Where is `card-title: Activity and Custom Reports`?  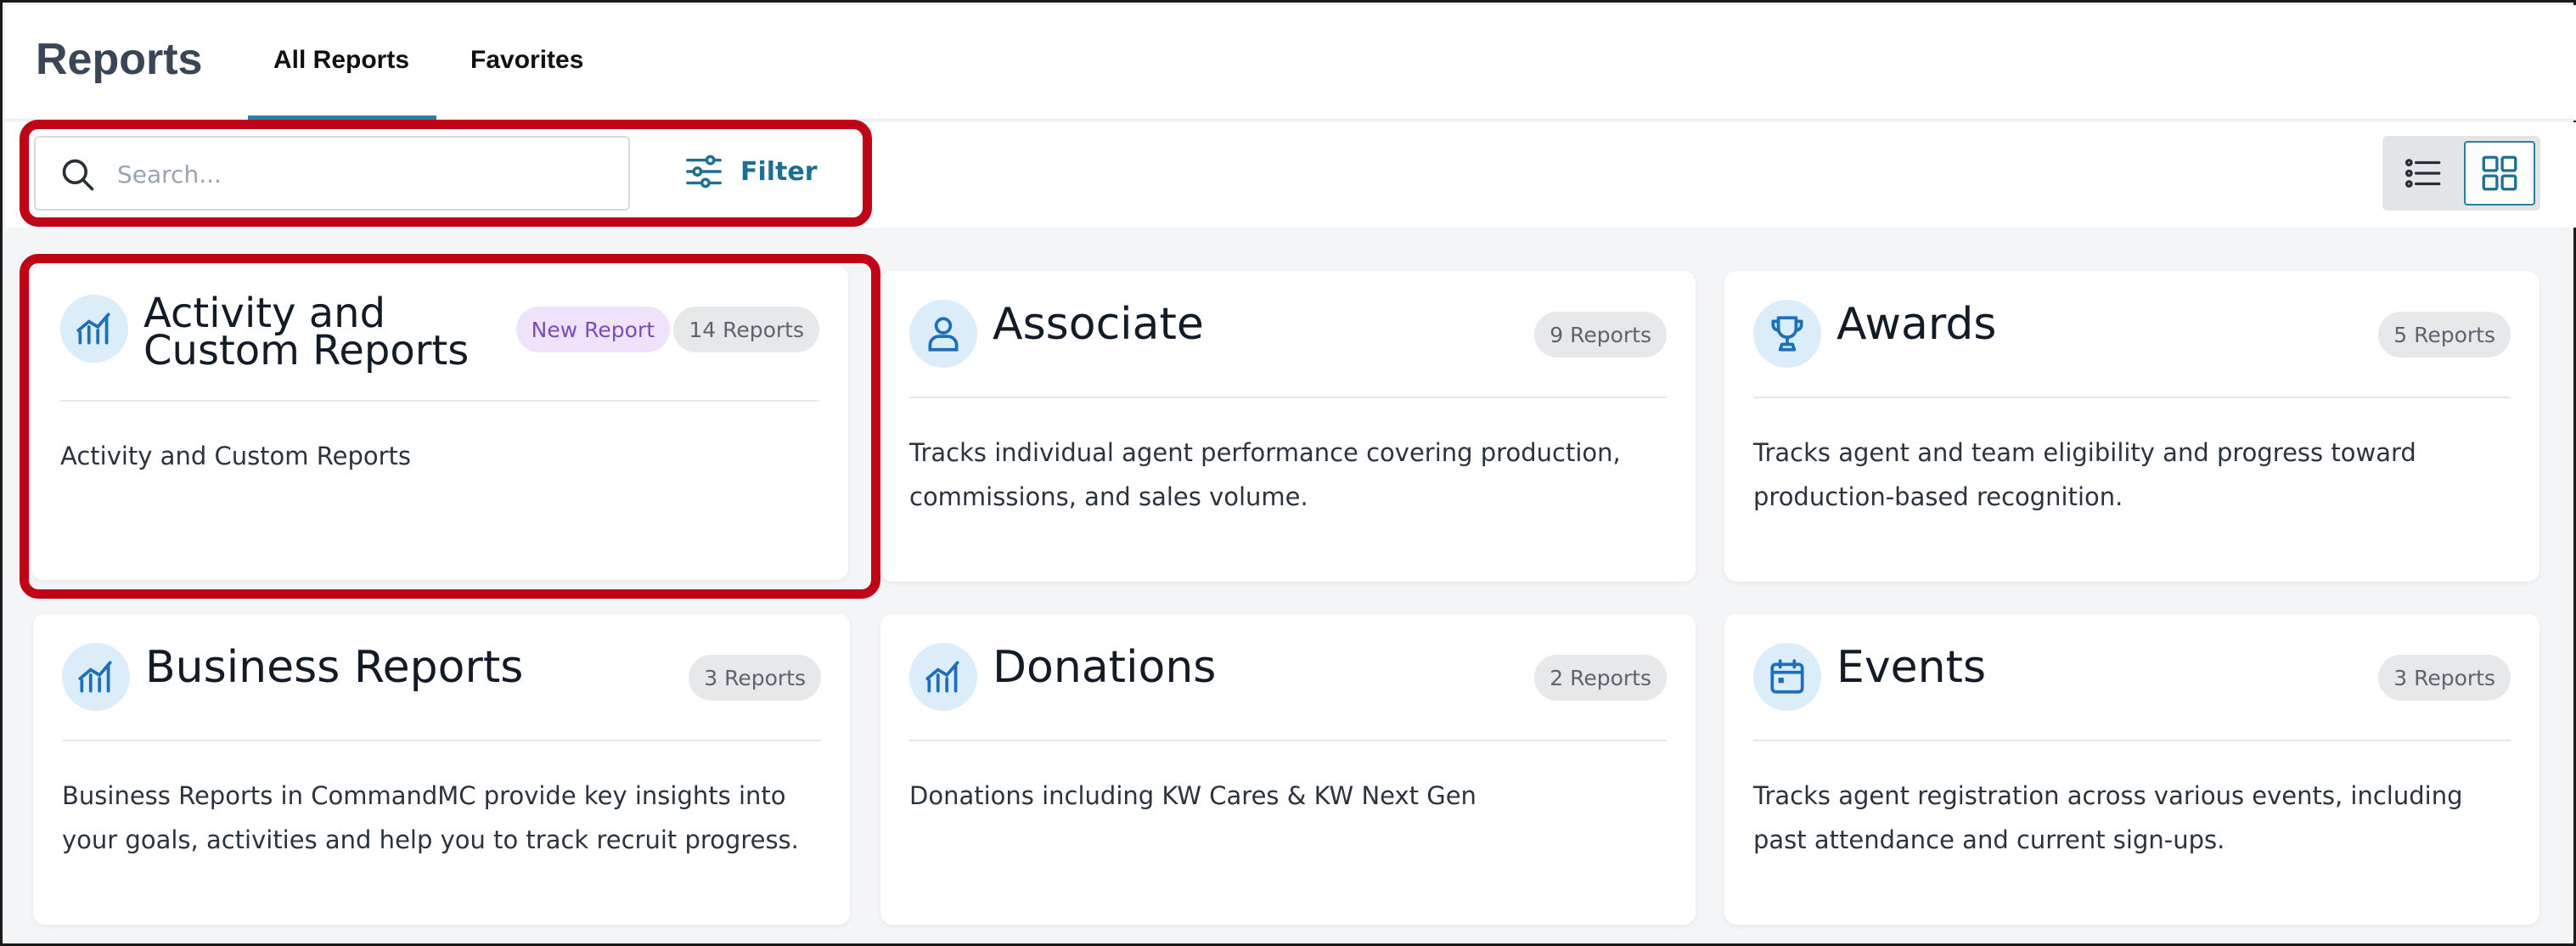
card-title: Activity and Custom Reports is located at coordinates (306, 332).